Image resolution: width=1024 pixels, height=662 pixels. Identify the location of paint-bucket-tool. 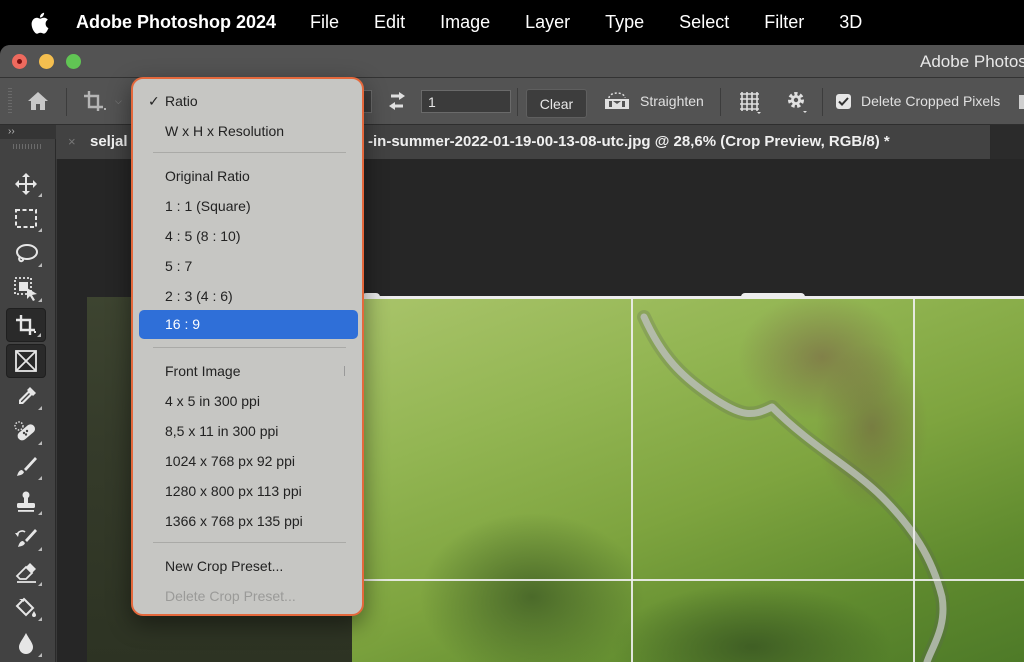
(26, 608).